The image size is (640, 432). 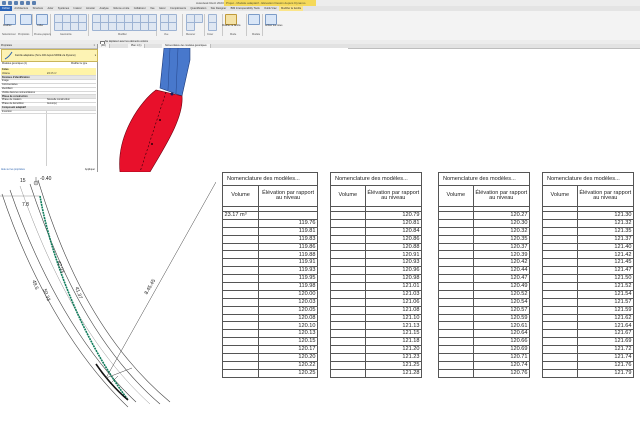 I want to click on elevation-cell: 120.59, so click(x=501, y=318).